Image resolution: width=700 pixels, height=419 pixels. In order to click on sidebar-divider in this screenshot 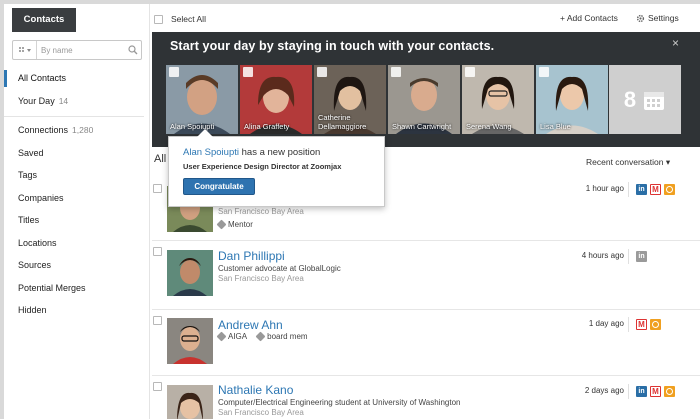, I will do `click(74, 116)`.